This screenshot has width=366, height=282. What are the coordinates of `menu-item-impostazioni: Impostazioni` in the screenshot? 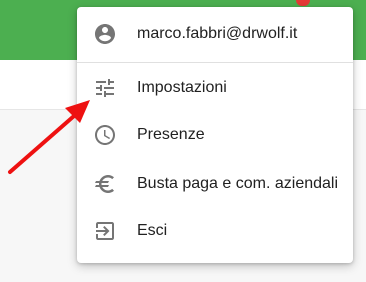 It's located at (215, 88).